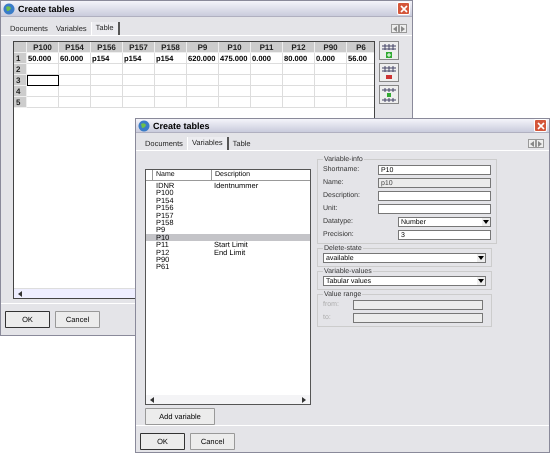 Image resolution: width=550 pixels, height=453 pixels. What do you see at coordinates (20, 102) in the screenshot?
I see `row-number: 5` at bounding box center [20, 102].